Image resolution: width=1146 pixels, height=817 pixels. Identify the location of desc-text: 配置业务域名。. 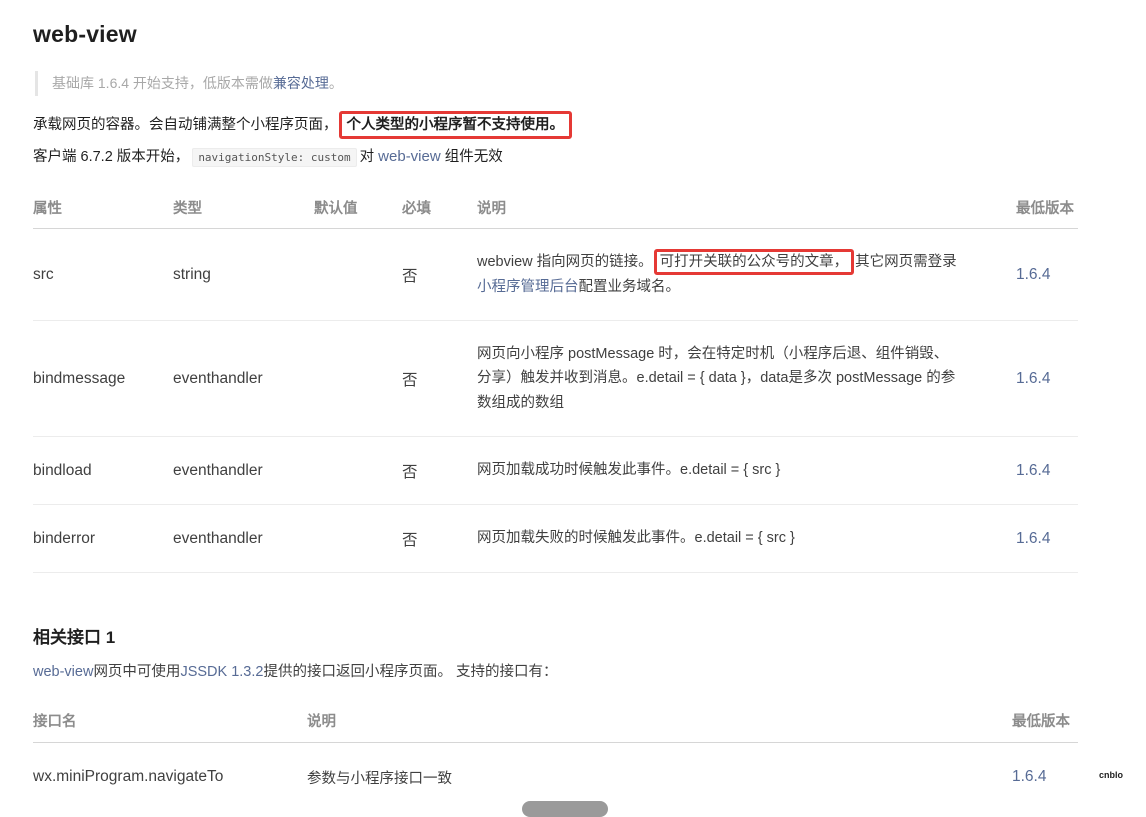
(629, 286).